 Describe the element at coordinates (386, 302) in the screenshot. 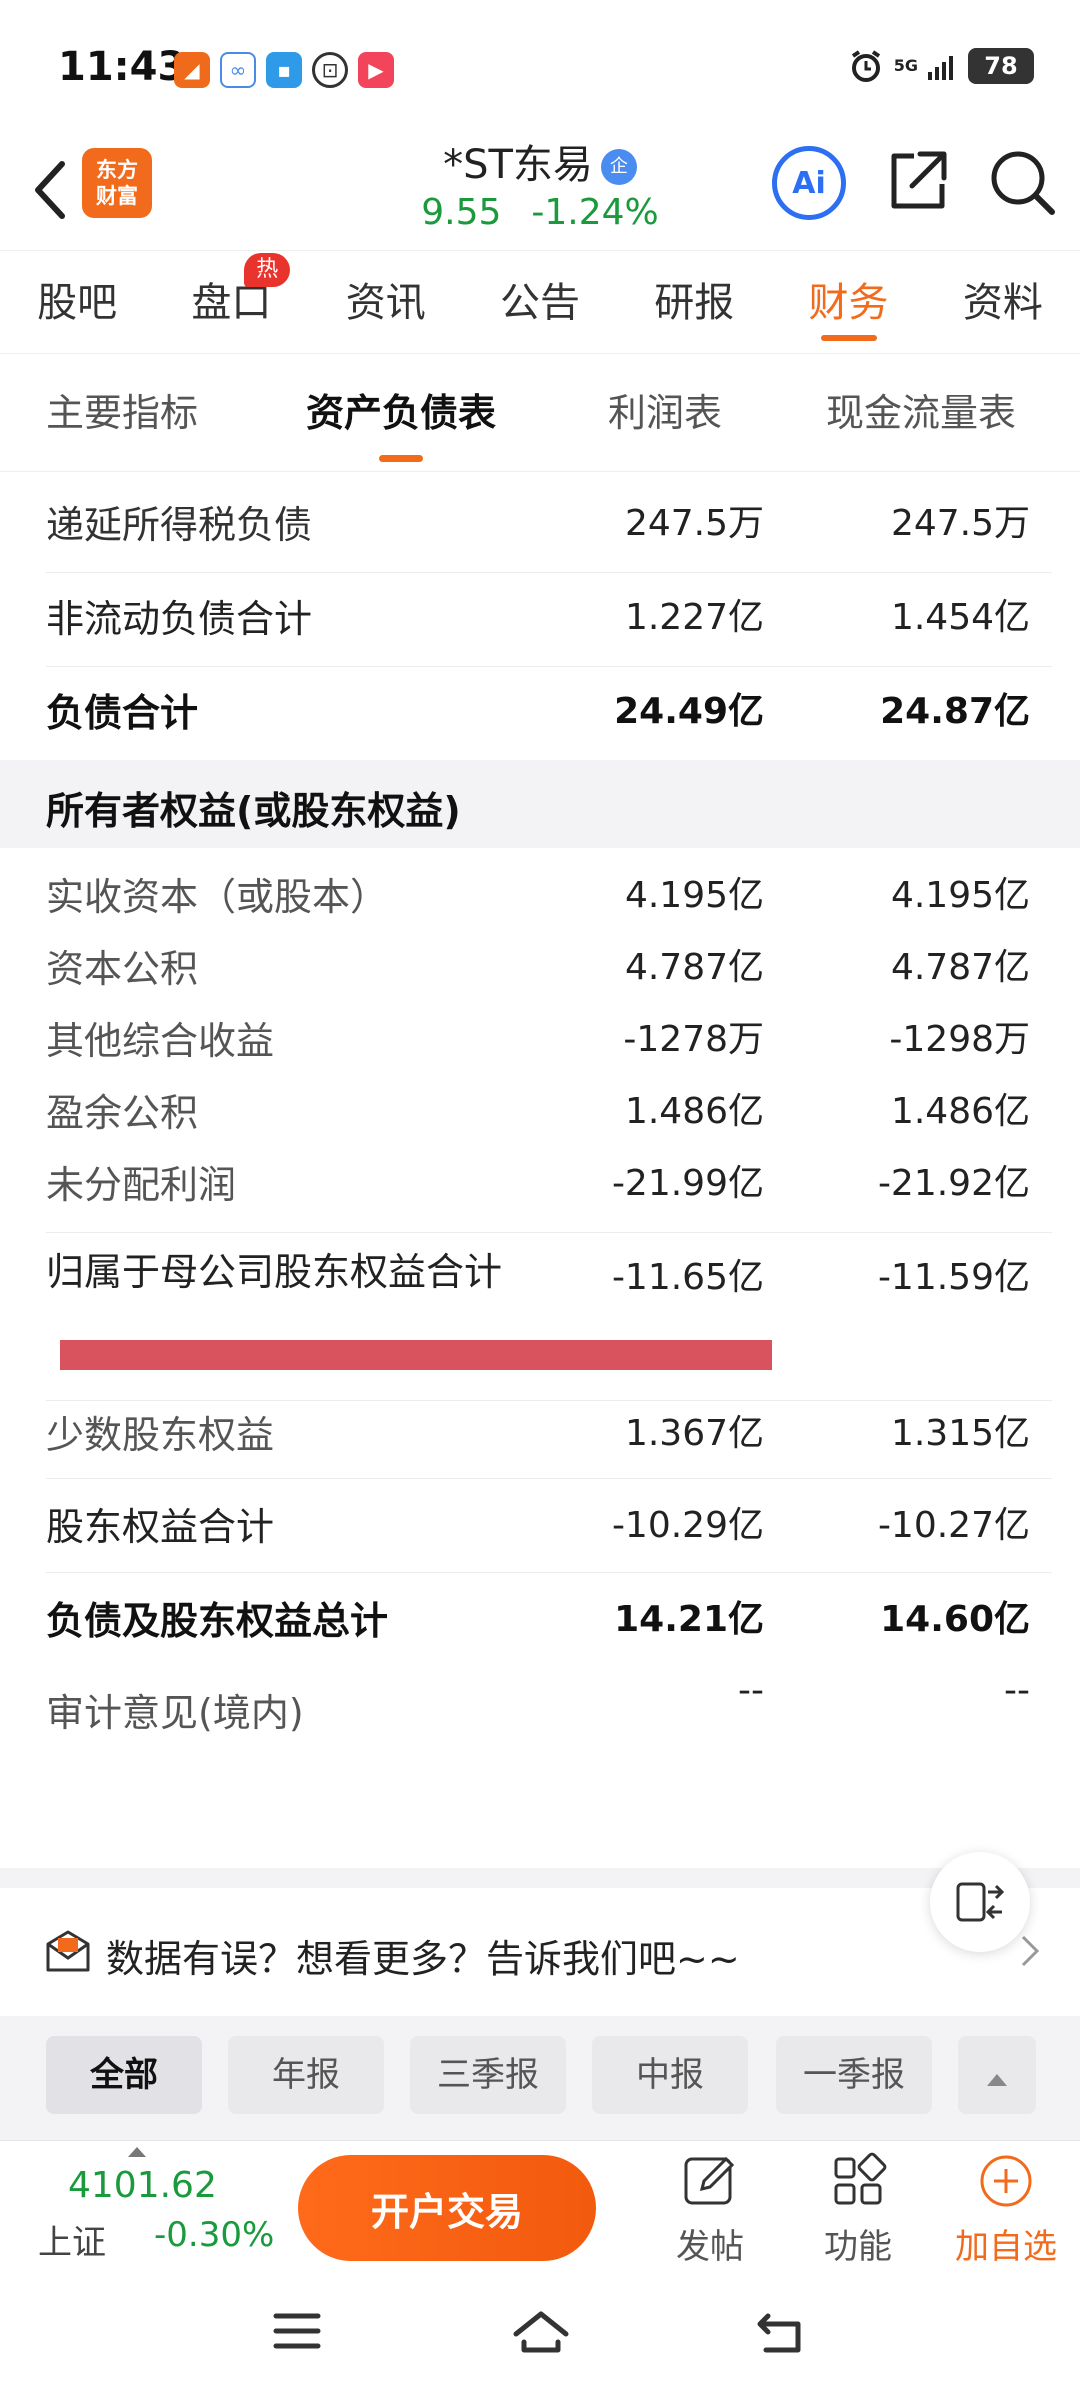

I see `tab-news: 资讯` at that location.